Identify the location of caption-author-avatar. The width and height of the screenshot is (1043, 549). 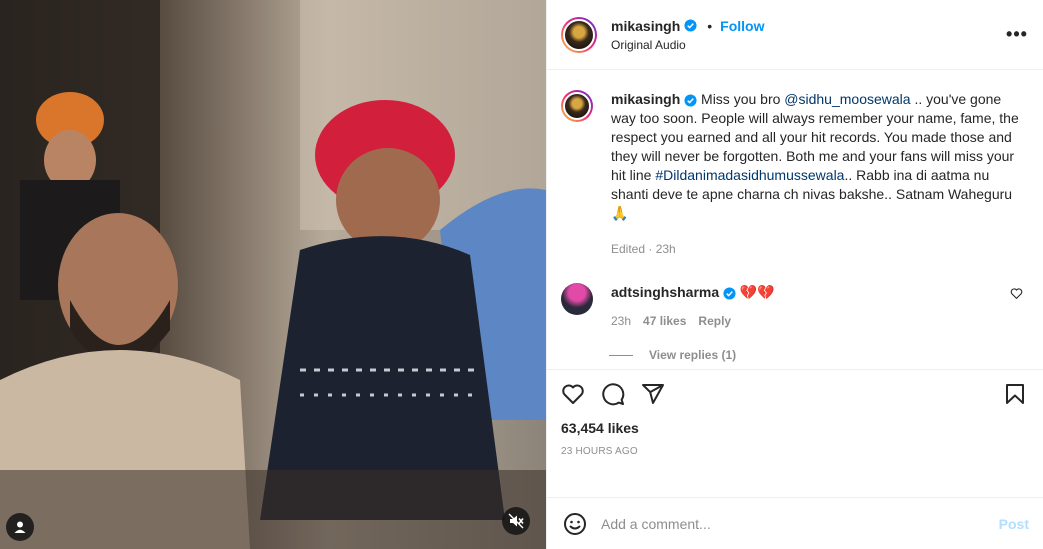
(577, 106).